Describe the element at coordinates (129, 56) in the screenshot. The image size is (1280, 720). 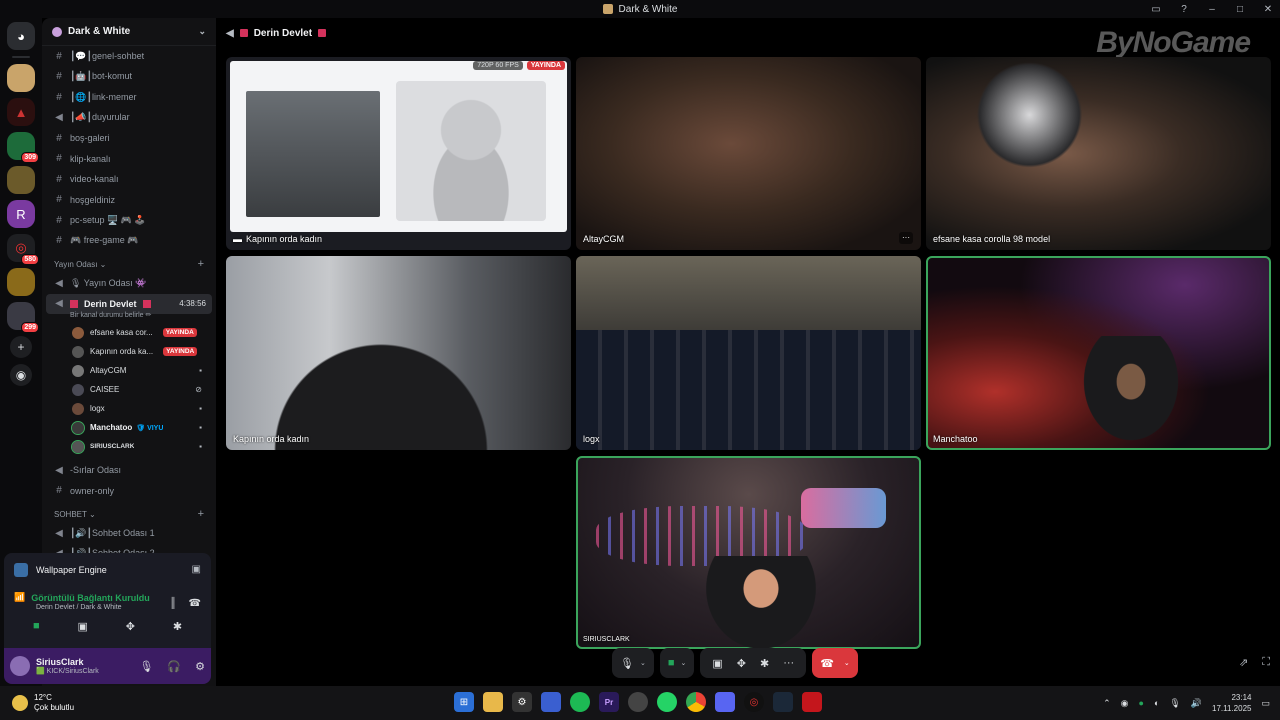
I see `channel-item: # ┃💬┃genel-sohbet` at that location.